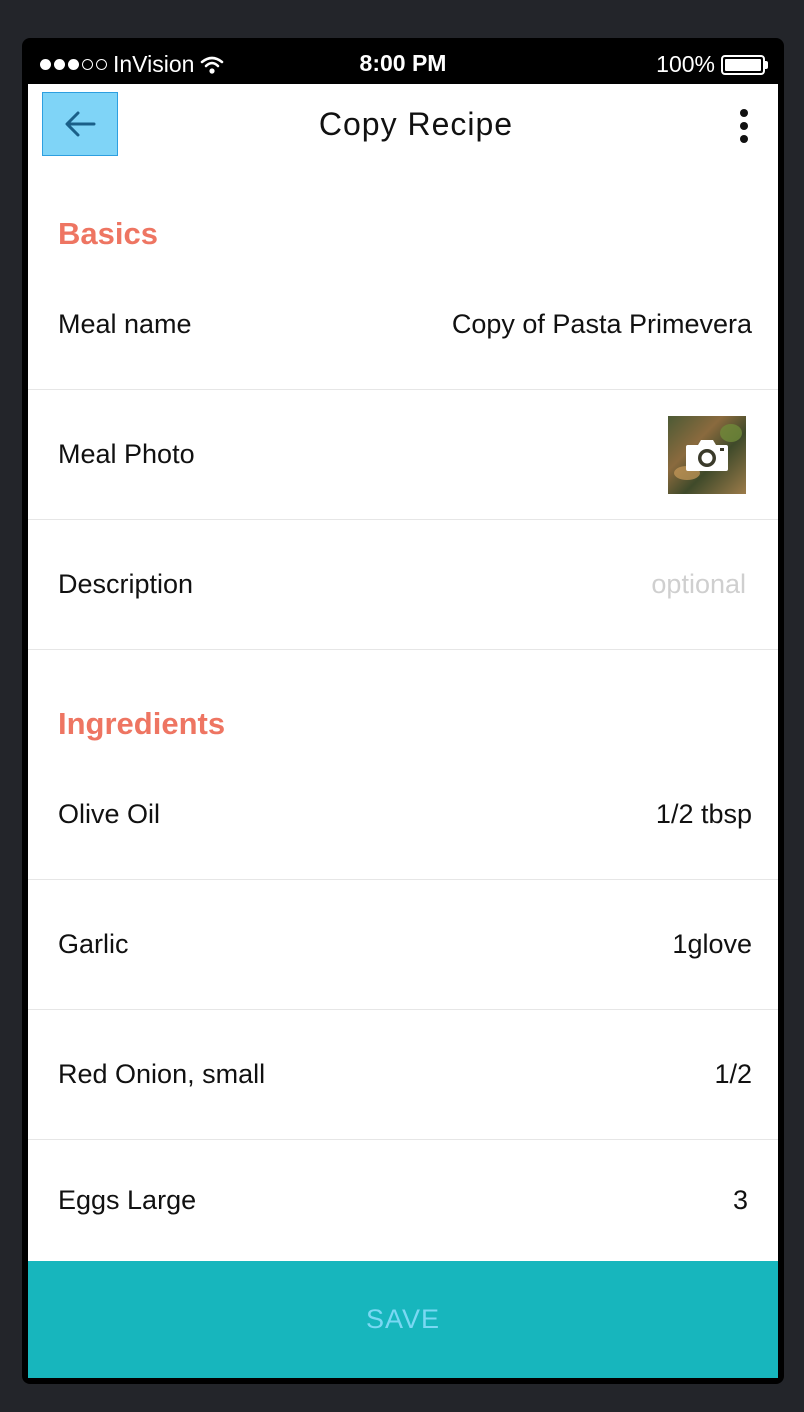 The width and height of the screenshot is (804, 1412). What do you see at coordinates (126, 454) in the screenshot?
I see `meal-photo-label: Meal Photo` at bounding box center [126, 454].